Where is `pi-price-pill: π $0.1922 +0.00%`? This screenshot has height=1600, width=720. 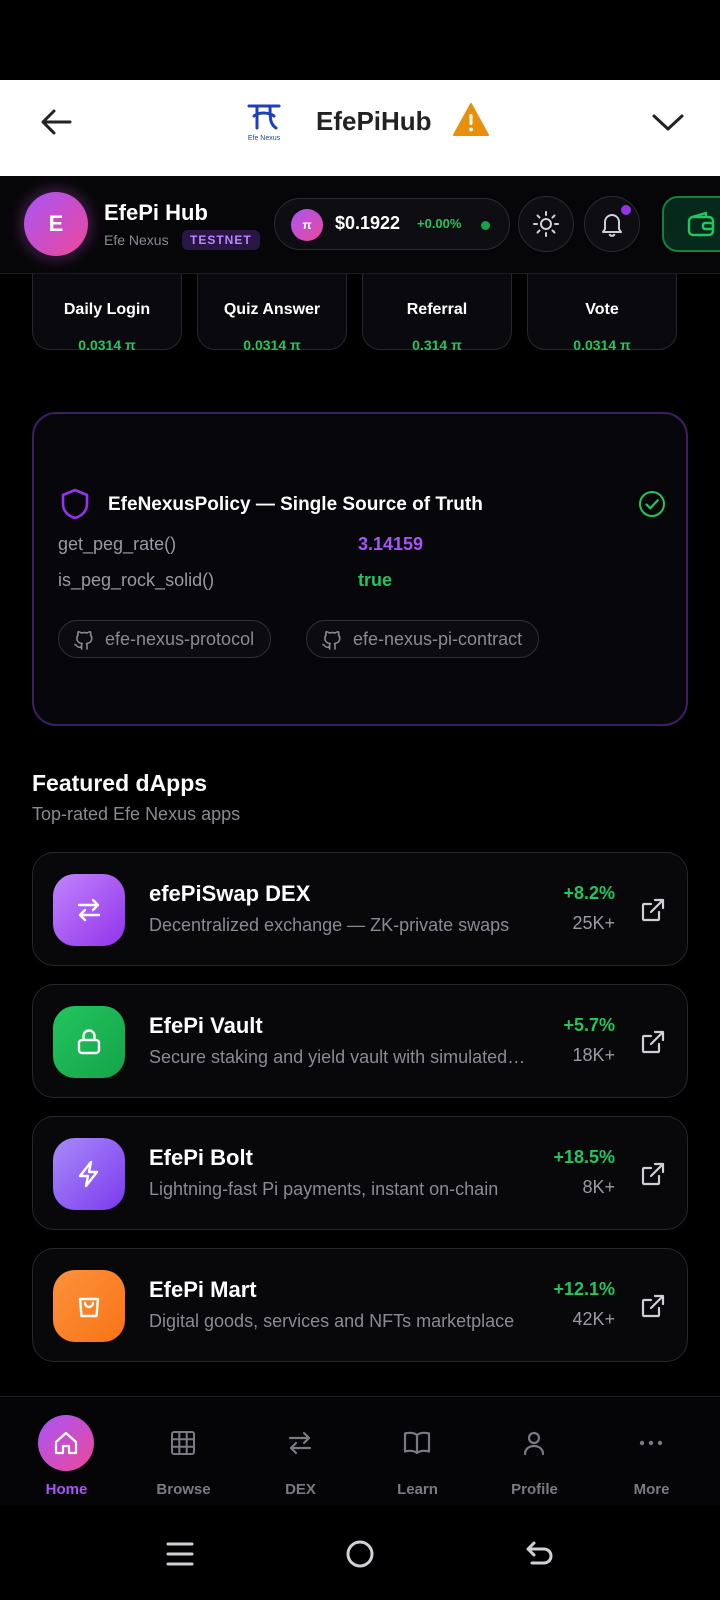 pi-price-pill: π $0.1922 +0.00% is located at coordinates (392, 224).